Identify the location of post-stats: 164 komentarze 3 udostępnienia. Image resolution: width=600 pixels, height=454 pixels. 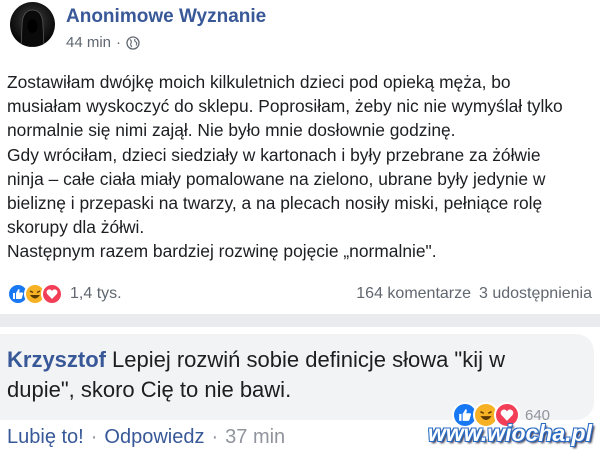
(474, 294).